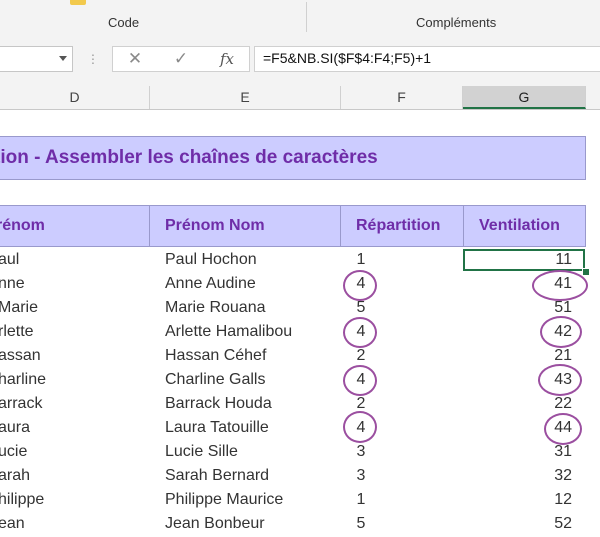 Image resolution: width=600 pixels, height=537 pixels. Describe the element at coordinates (300, 357) in the screenshot. I see `table-row: assan Hassan Céhef 2 21` at that location.